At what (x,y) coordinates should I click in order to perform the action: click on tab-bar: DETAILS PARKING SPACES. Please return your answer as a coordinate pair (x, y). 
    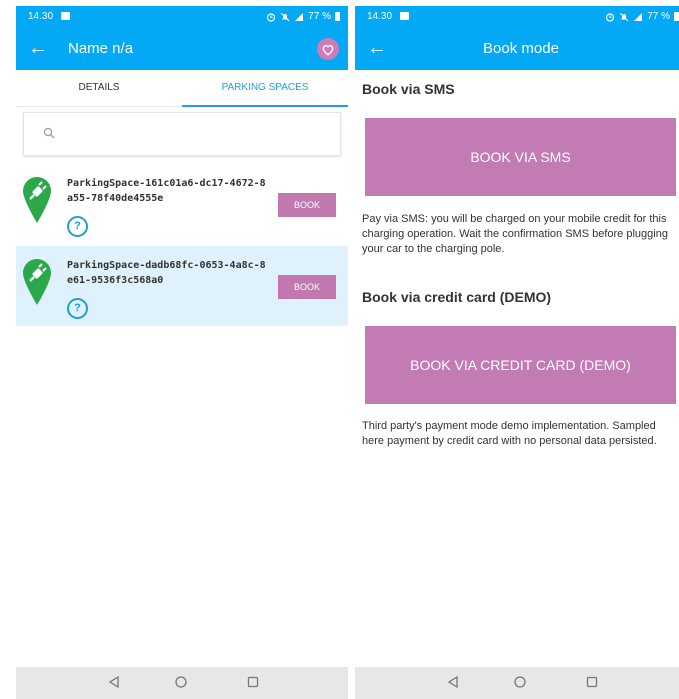
    Looking at the image, I should click on (182, 88).